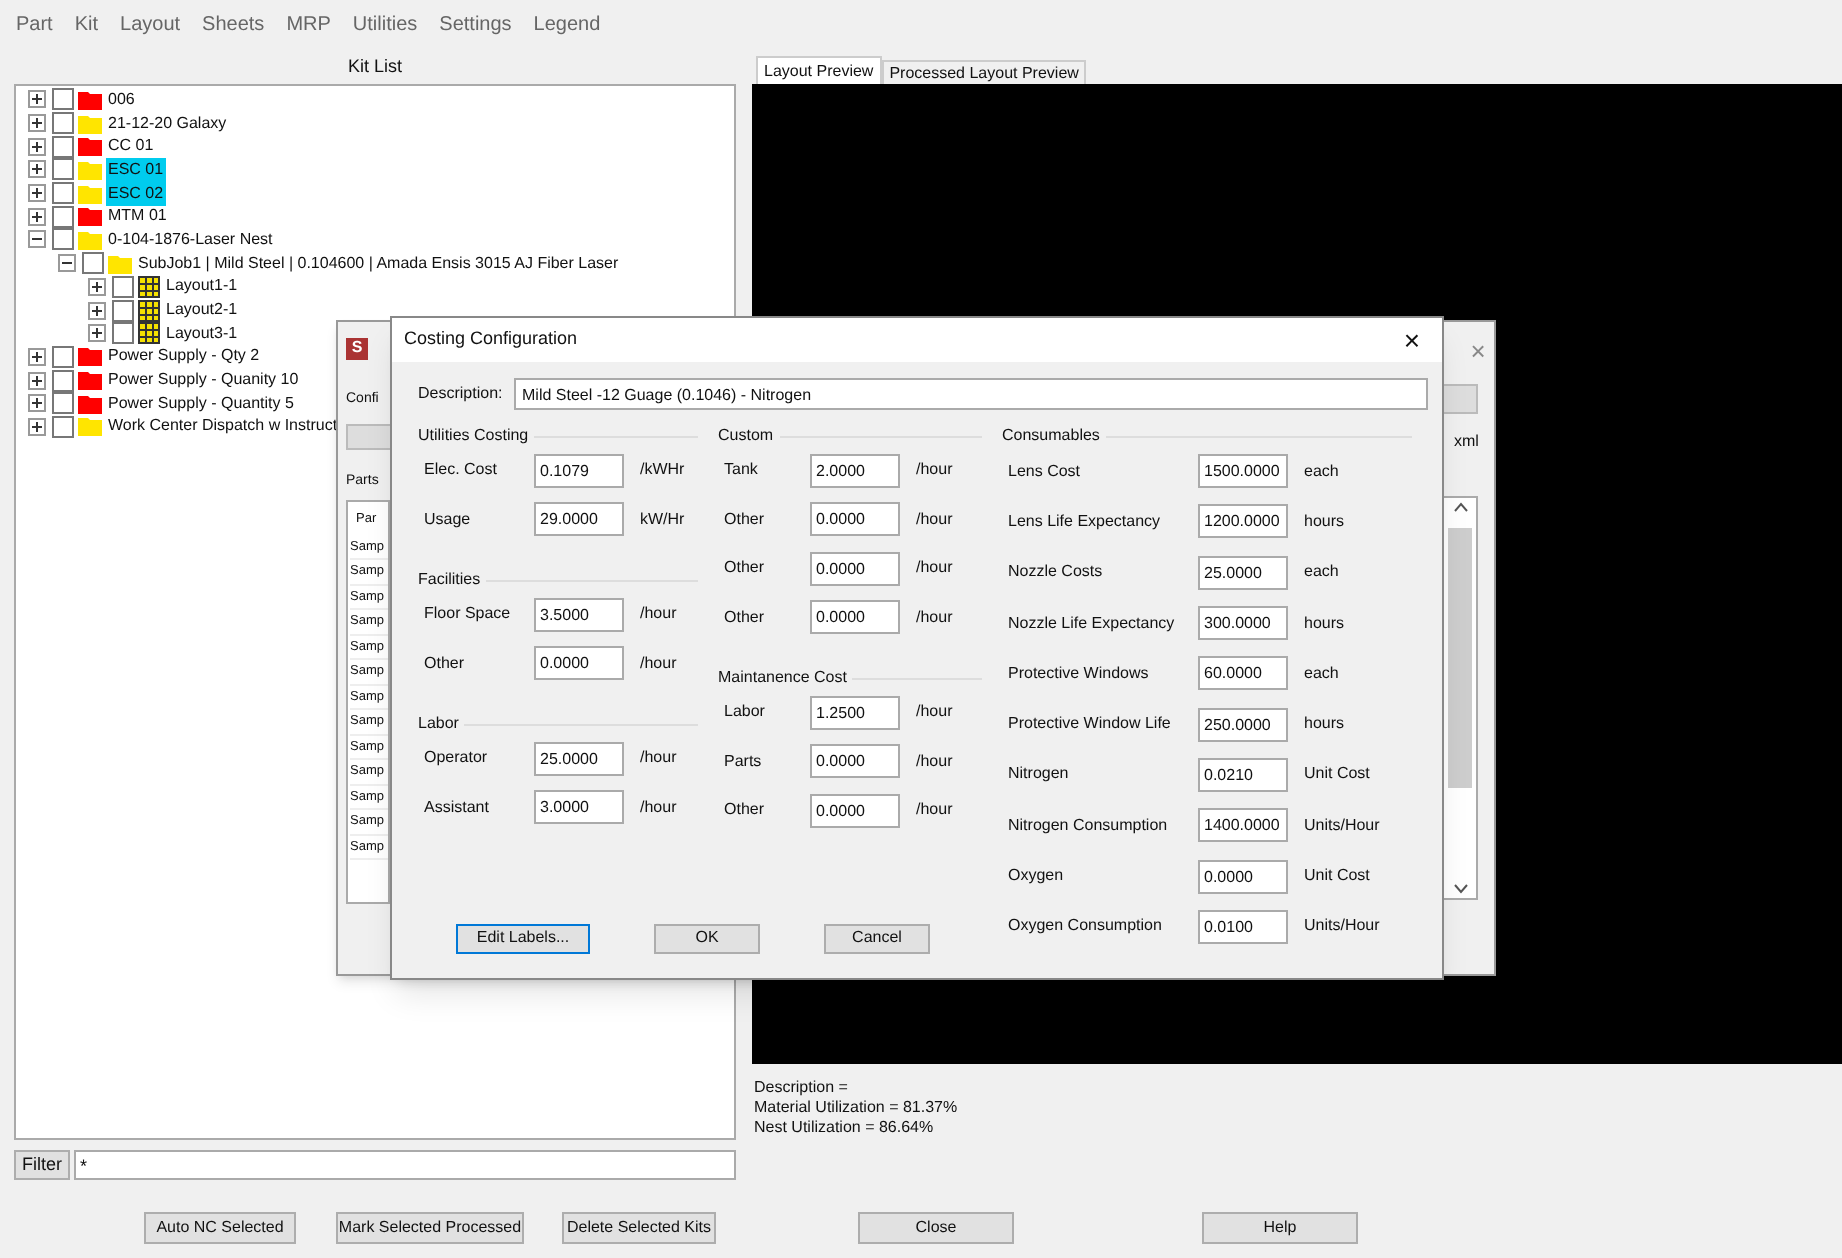 The width and height of the screenshot is (1842, 1258). I want to click on unit-label: hours, so click(1324, 623).